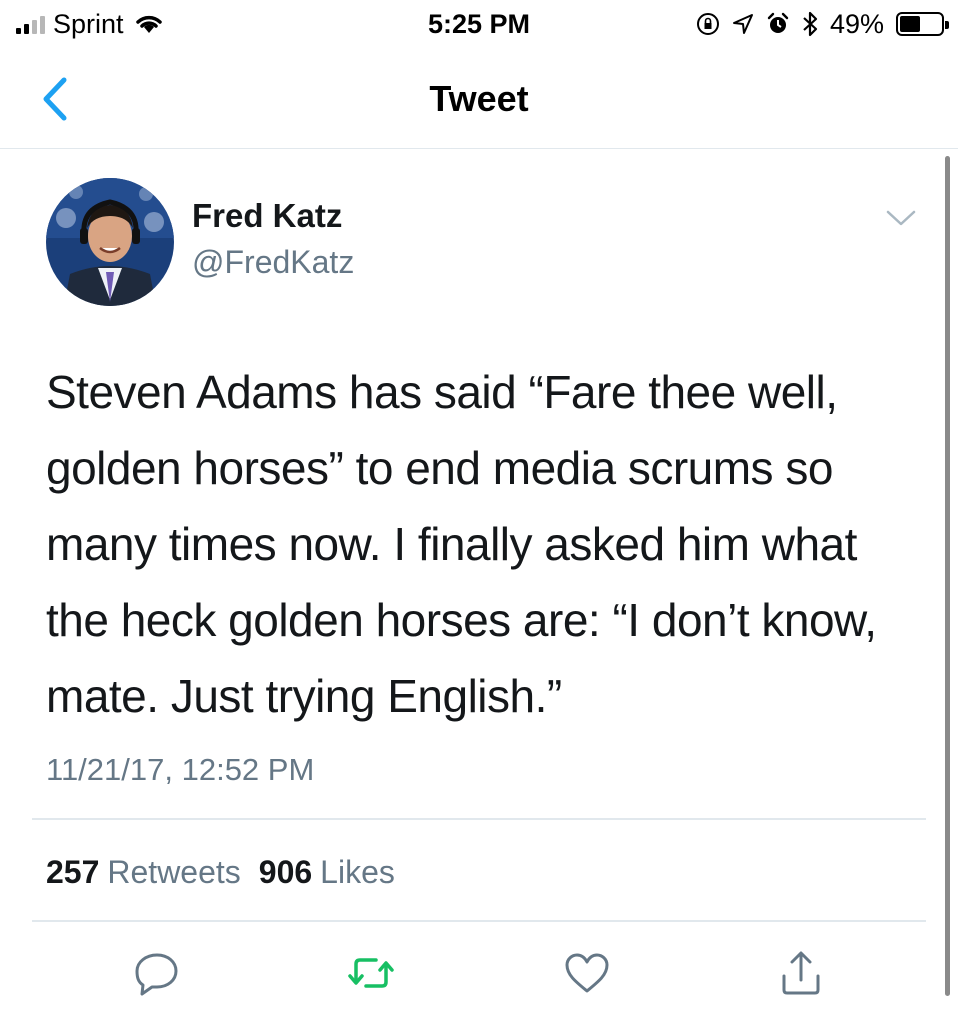 The width and height of the screenshot is (958, 1024). I want to click on share-icon, so click(801, 973).